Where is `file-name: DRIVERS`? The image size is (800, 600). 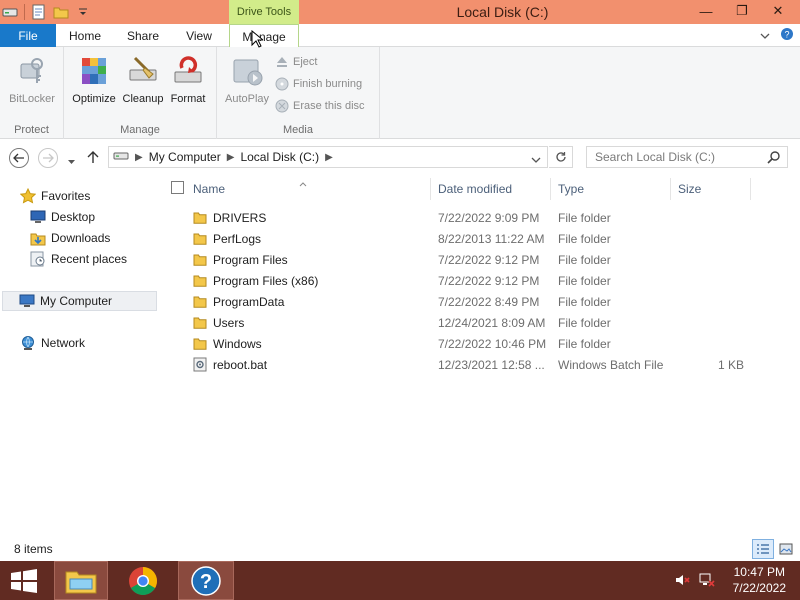 file-name: DRIVERS is located at coordinates (240, 217).